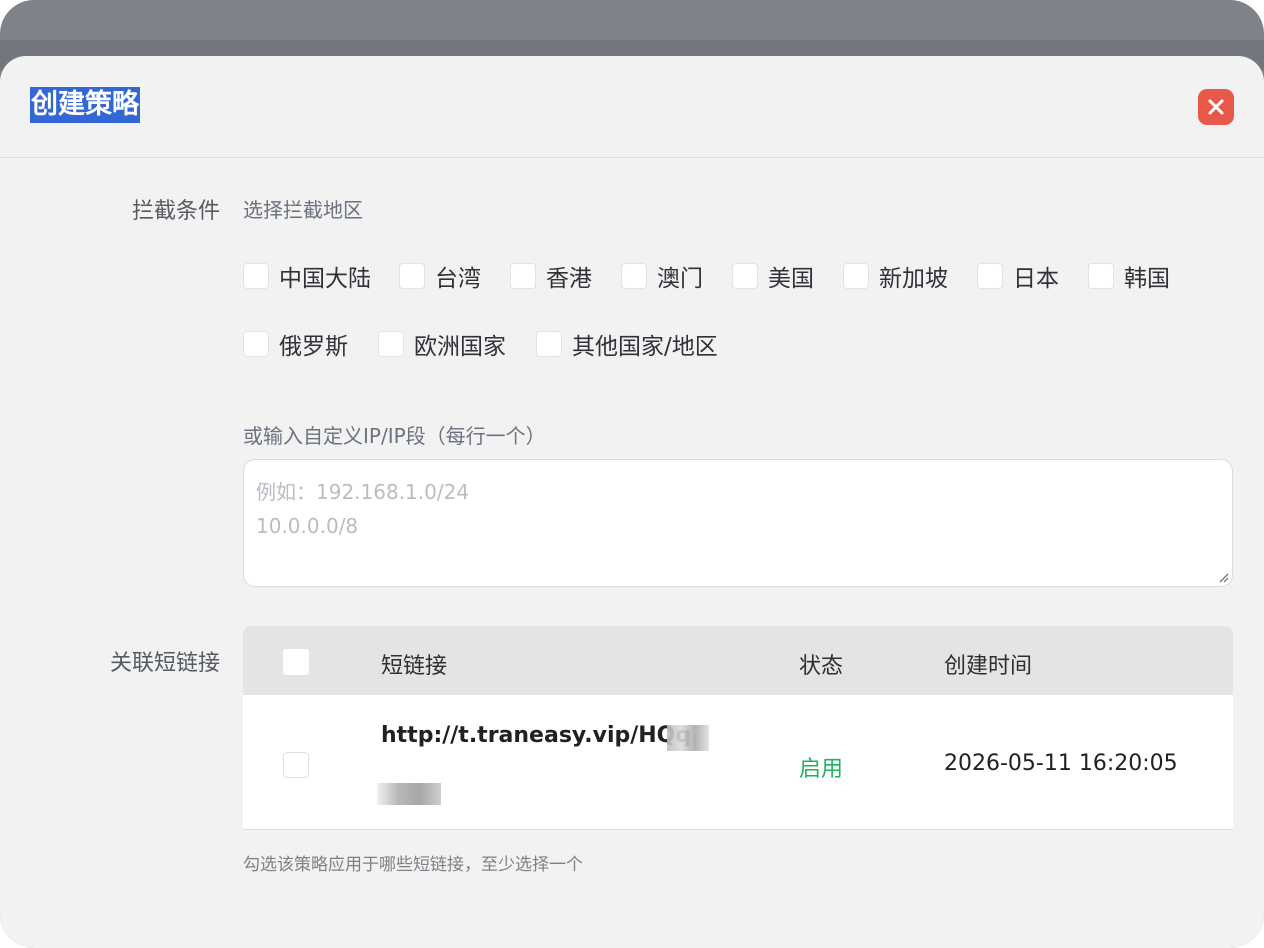 Image resolution: width=1264 pixels, height=948 pixels. What do you see at coordinates (632, 107) in the screenshot?
I see `dialog-header: 创建策略` at bounding box center [632, 107].